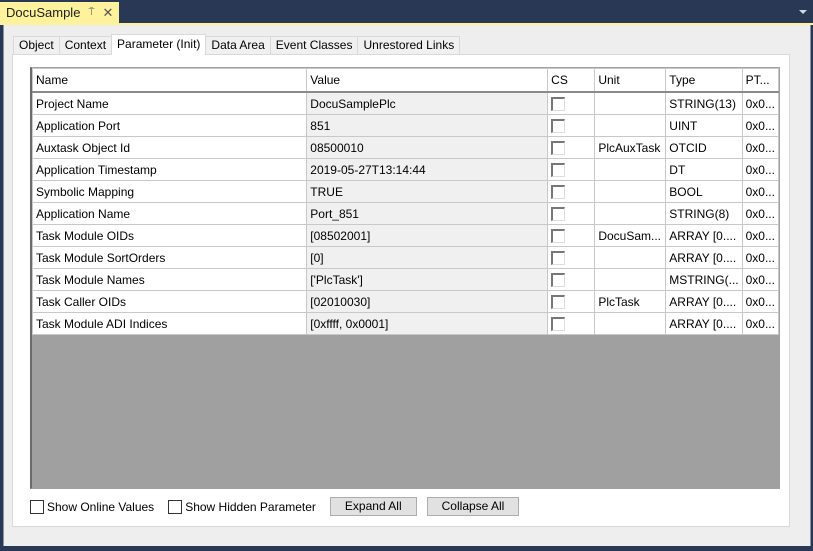 The height and width of the screenshot is (551, 813). What do you see at coordinates (704, 169) in the screenshot?
I see `type-cell: DT` at bounding box center [704, 169].